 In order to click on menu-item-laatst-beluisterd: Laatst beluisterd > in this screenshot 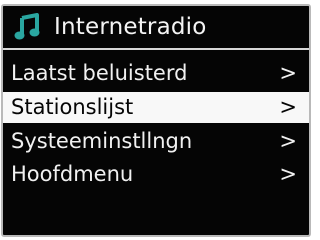, I will do `click(156, 73)`.